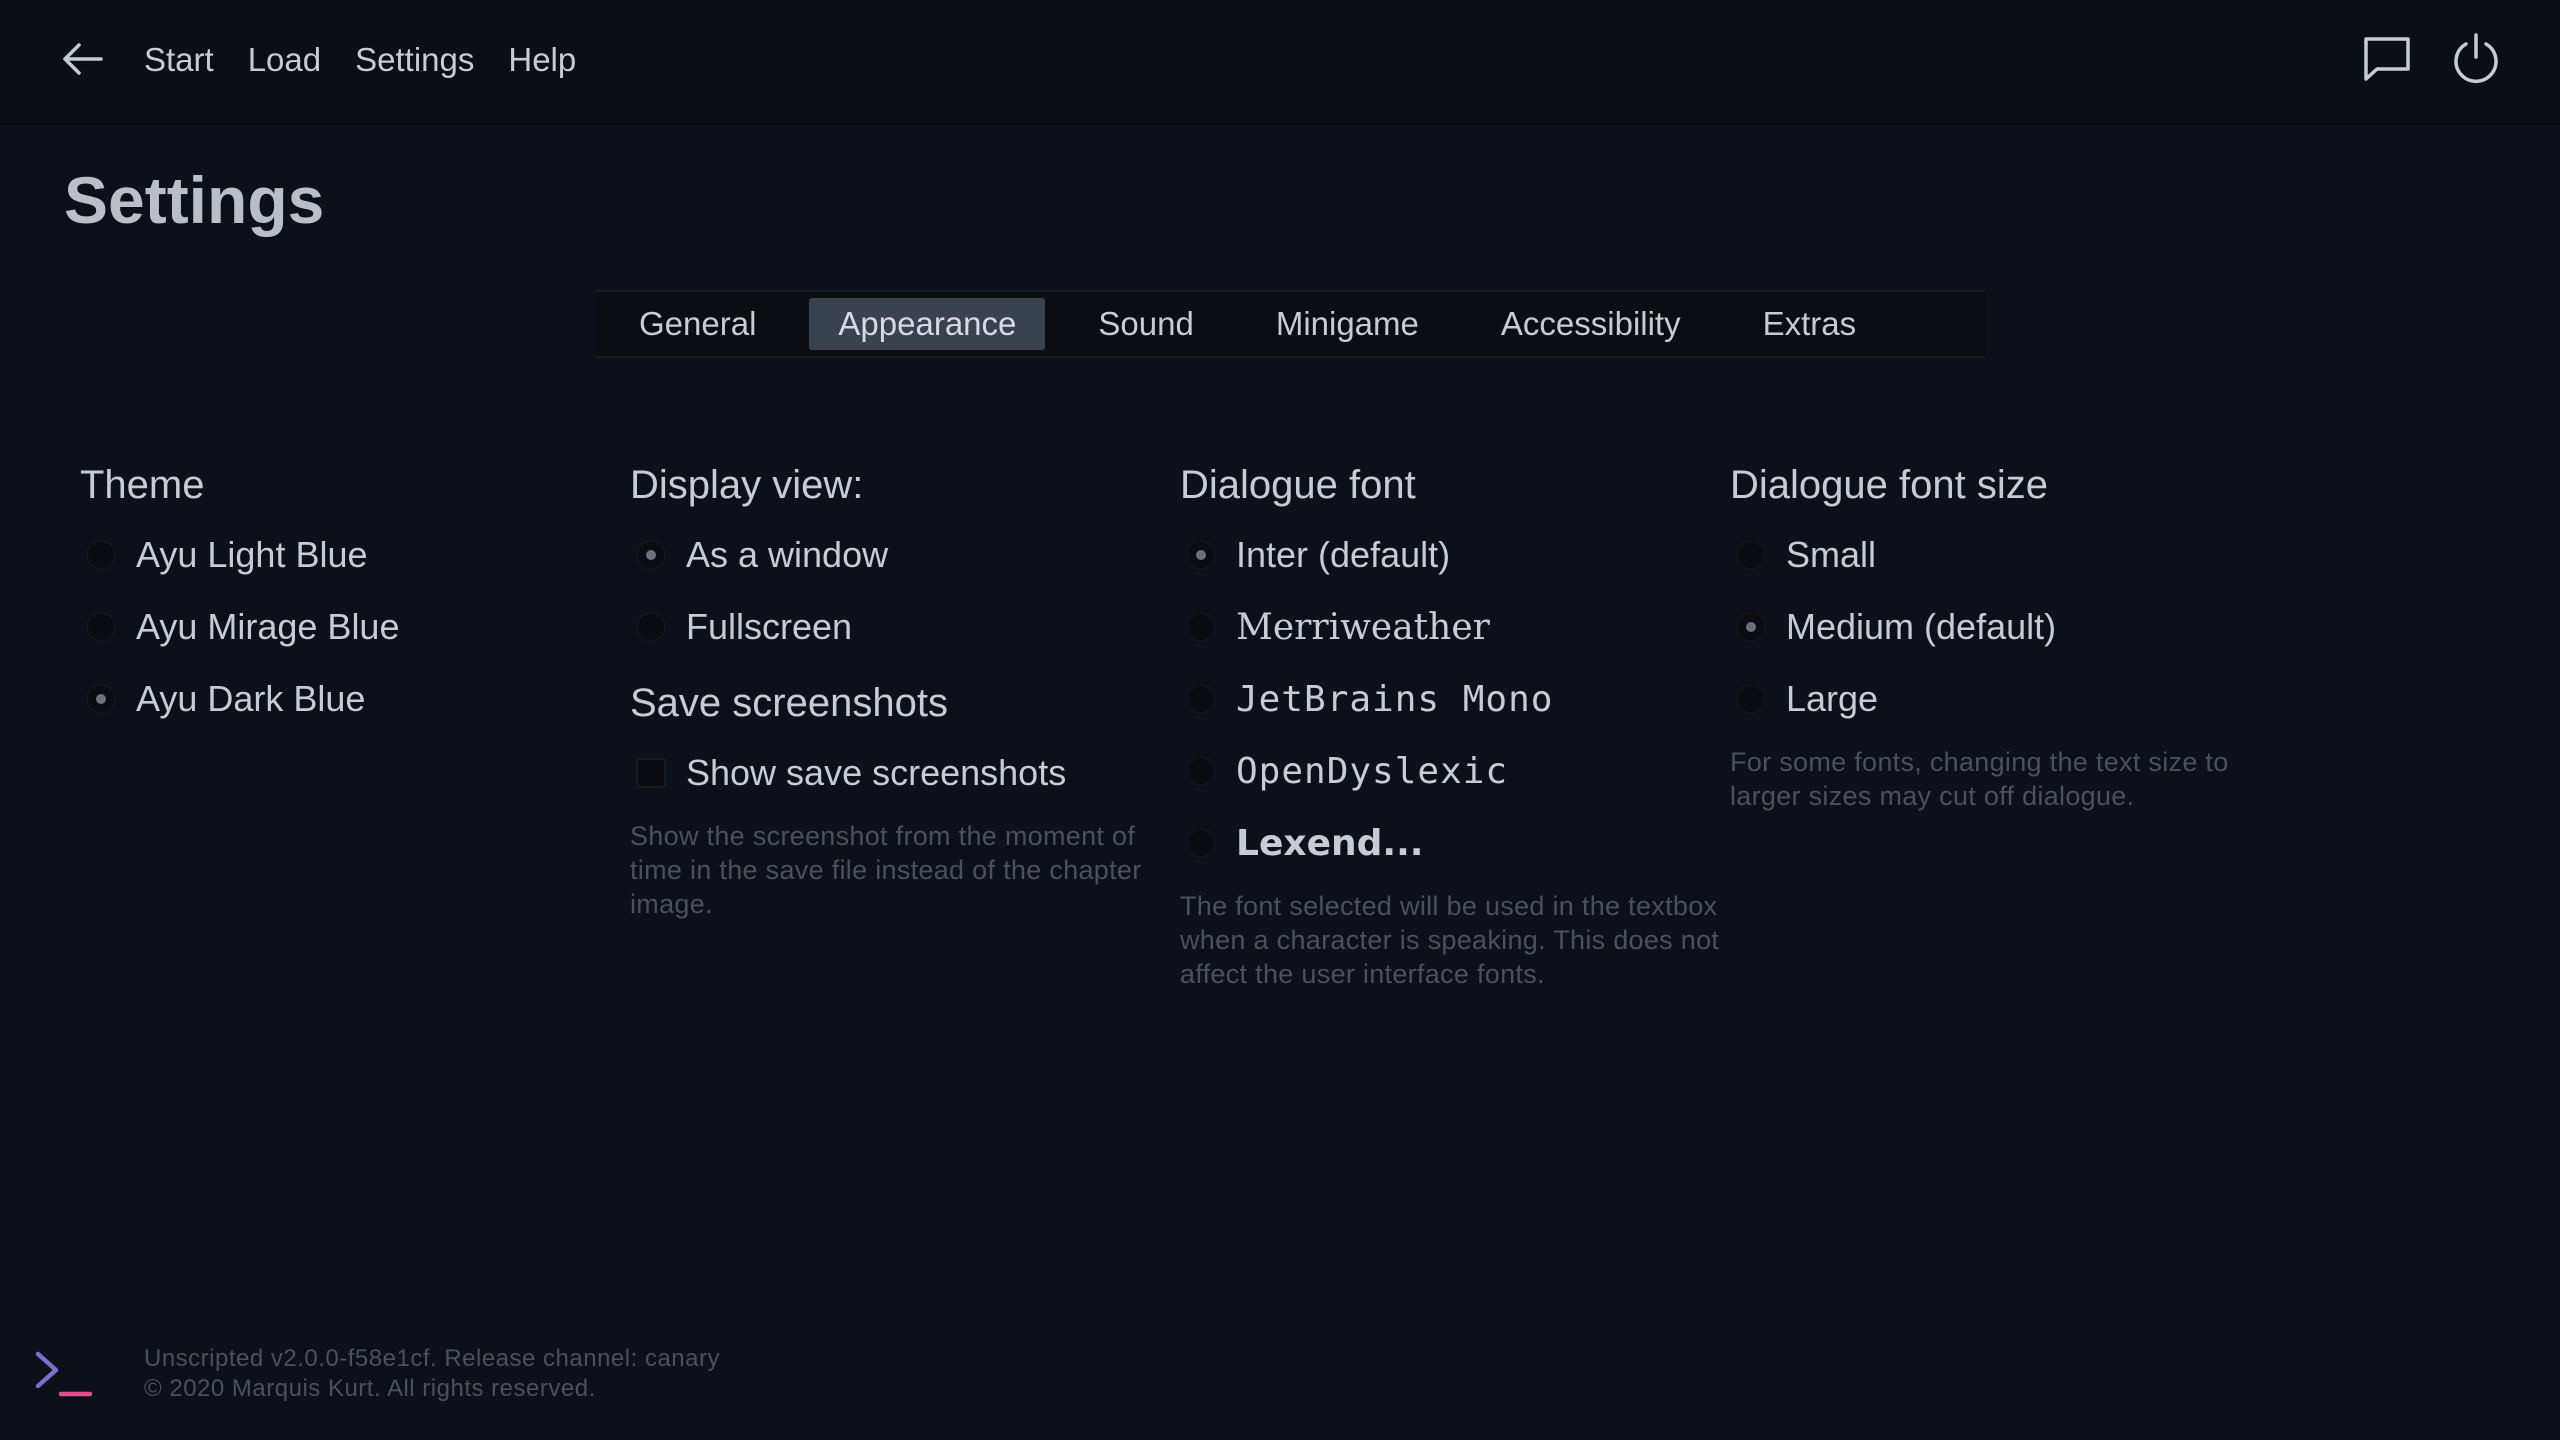 This screenshot has height=1440, width=2560. I want to click on dialogue-font-title: Dialogue font, so click(1298, 485).